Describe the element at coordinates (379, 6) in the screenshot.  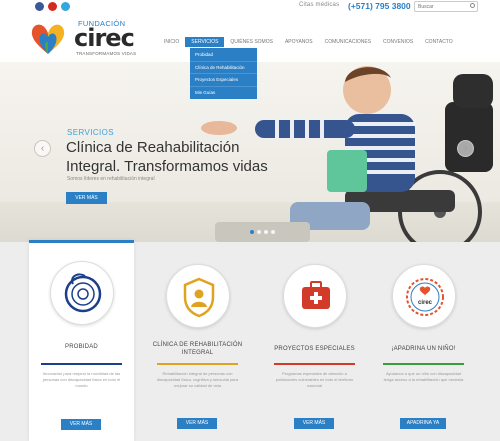
I see `phone-number: (+571) 795 3800` at that location.